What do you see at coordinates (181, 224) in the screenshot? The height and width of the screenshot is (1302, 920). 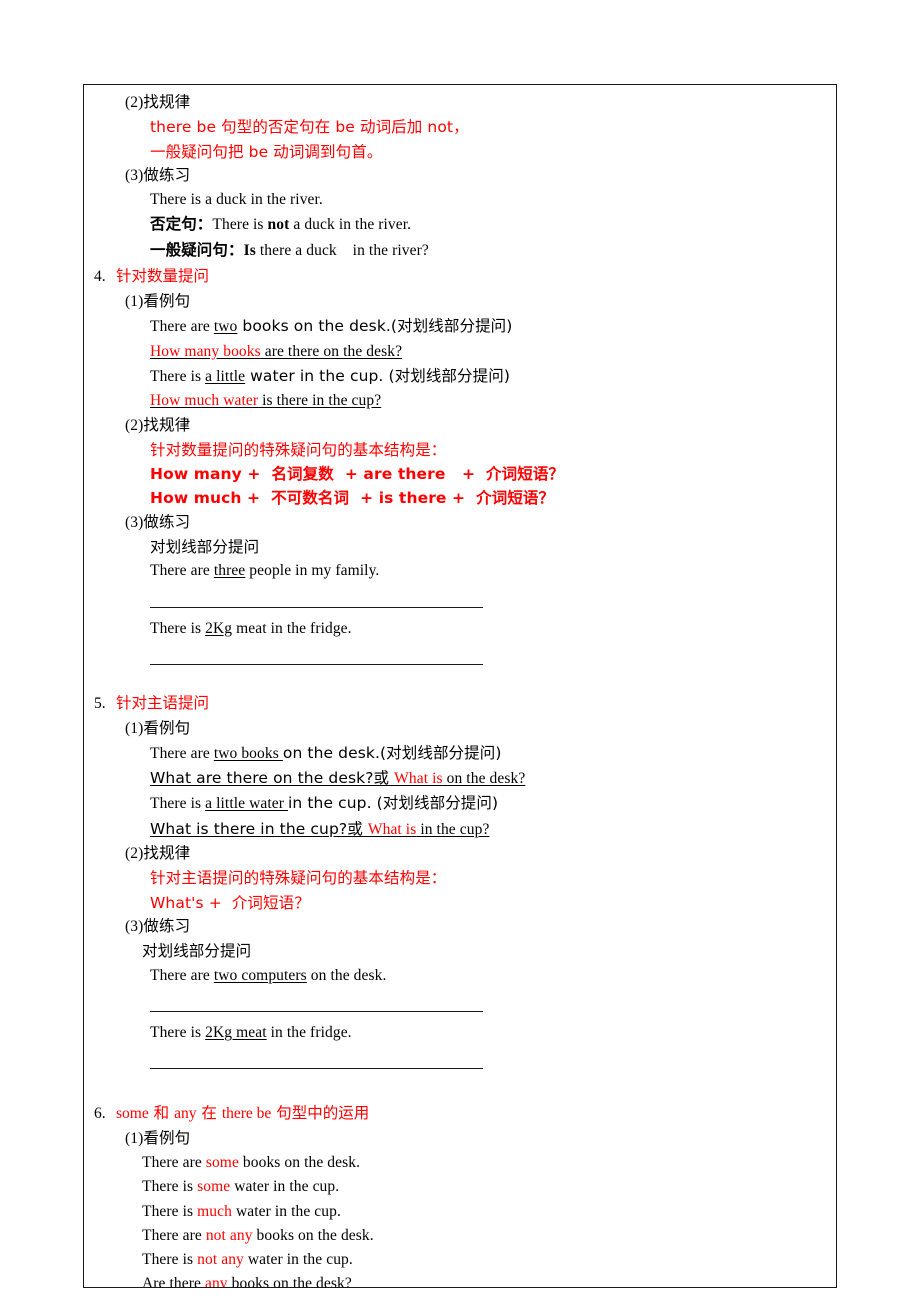 I see `negative-label: 否定句：` at bounding box center [181, 224].